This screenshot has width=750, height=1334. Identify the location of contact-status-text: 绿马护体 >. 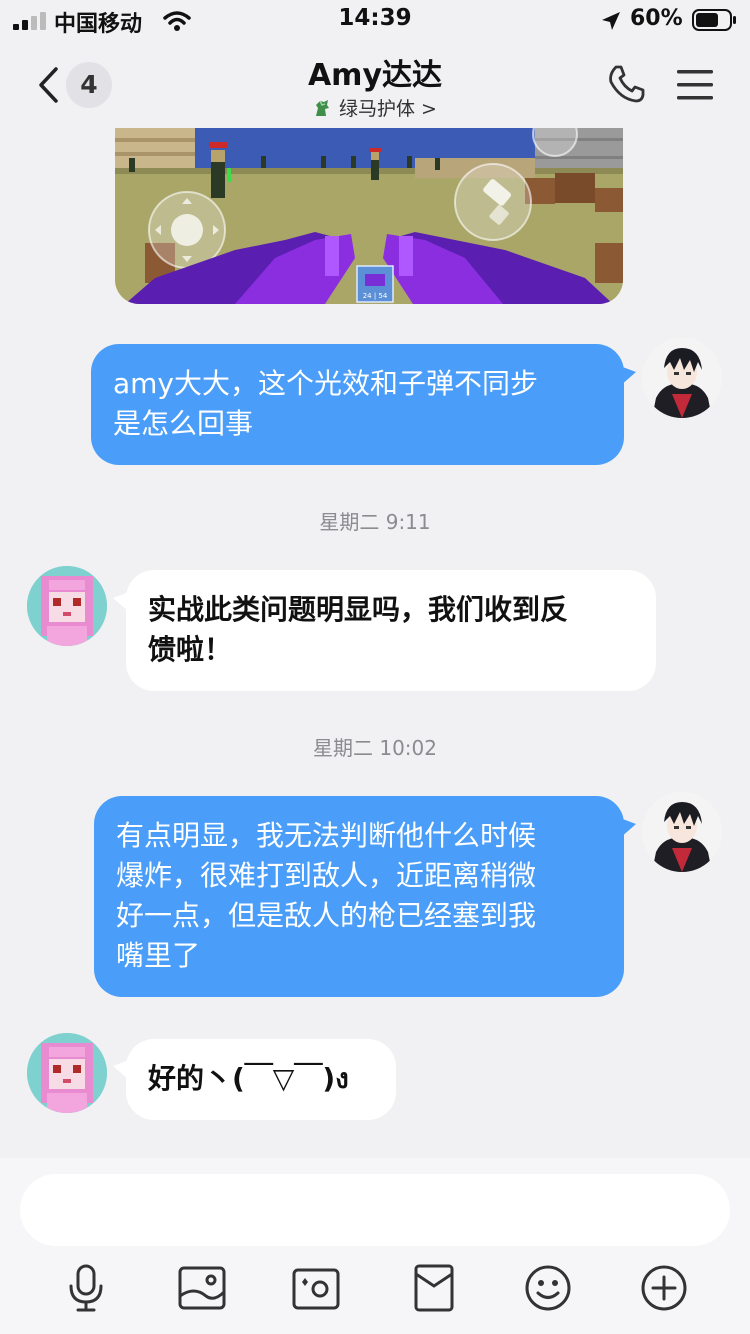
(388, 109).